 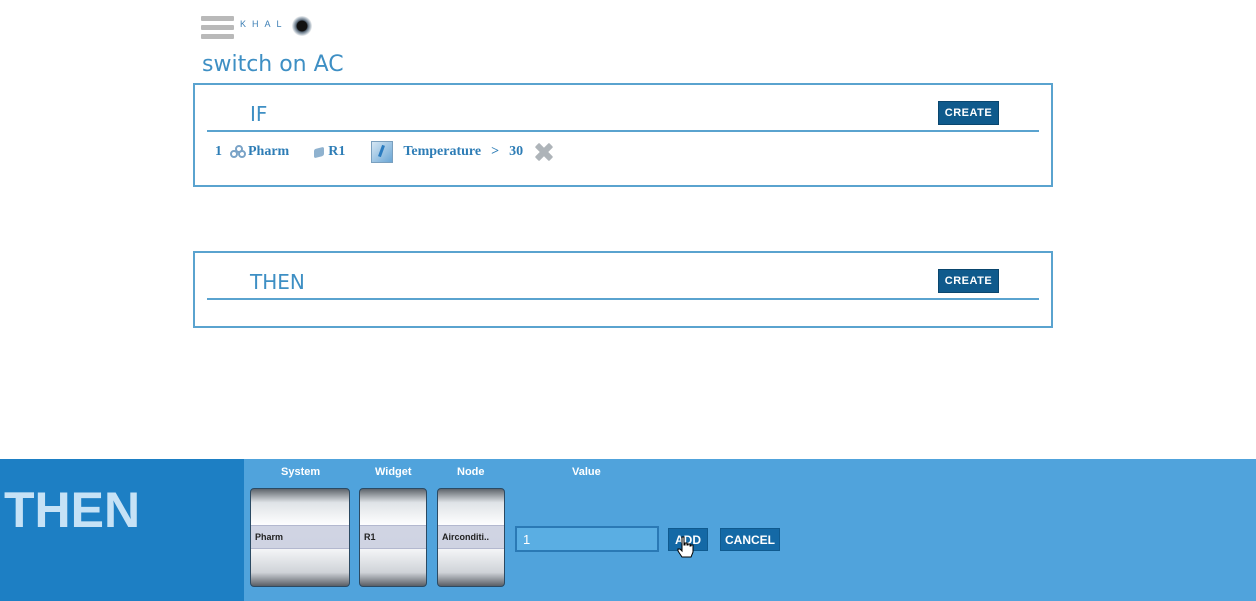 I want to click on condition-row: 1 Pharm R1 Temperature > 30, so click(x=385, y=152).